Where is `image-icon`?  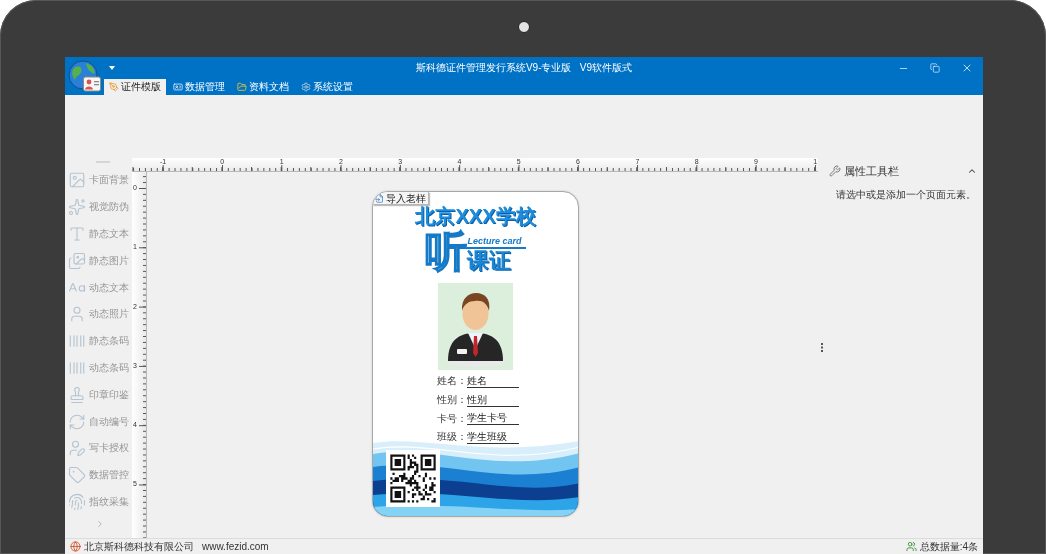 image-icon is located at coordinates (77, 180).